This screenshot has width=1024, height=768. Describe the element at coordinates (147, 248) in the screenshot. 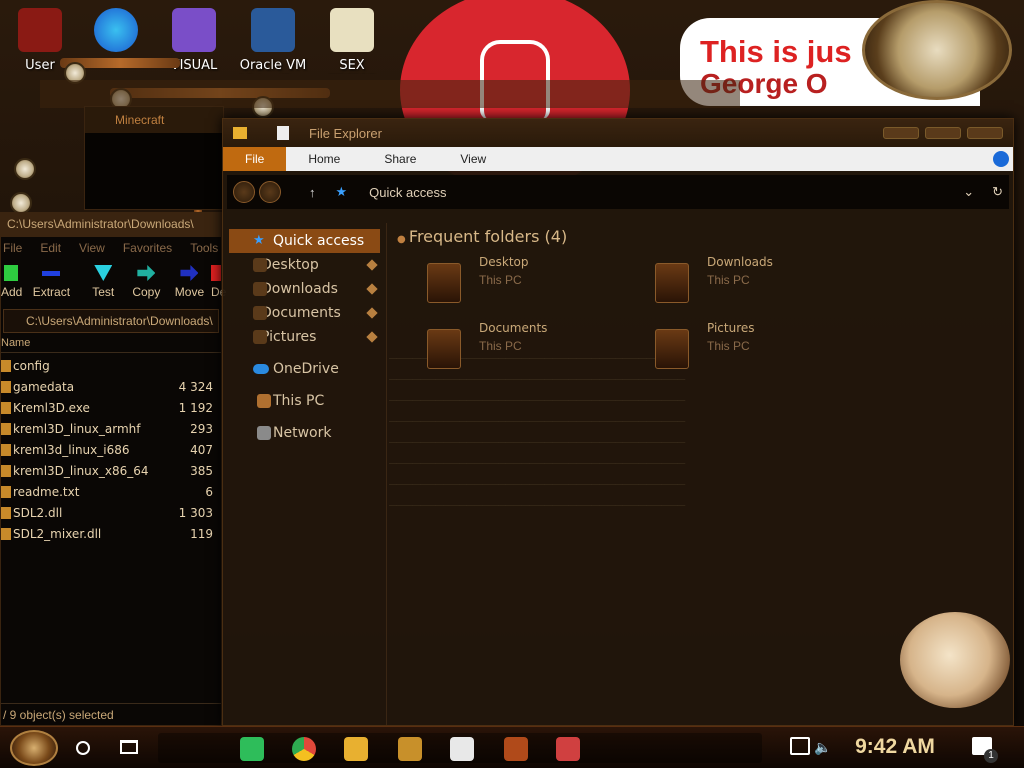

I see `menu-favorites: Favorites` at that location.